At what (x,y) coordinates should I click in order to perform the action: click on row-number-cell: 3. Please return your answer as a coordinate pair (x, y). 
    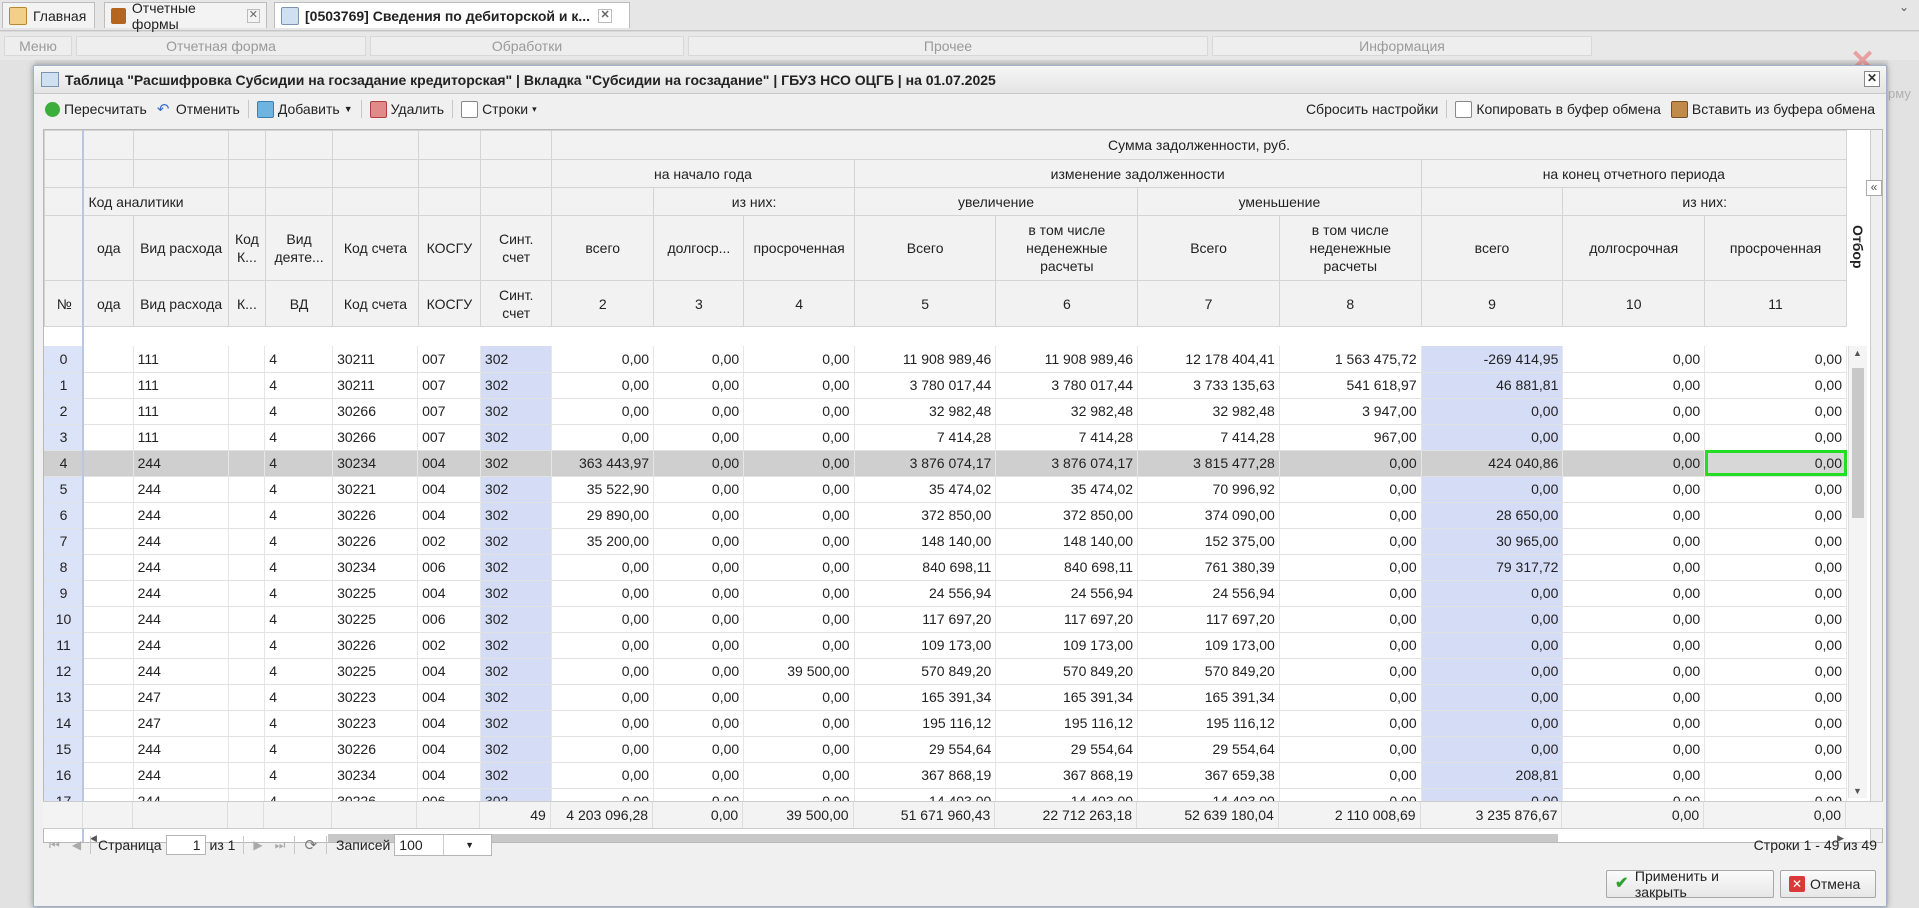
    Looking at the image, I should click on (64, 437).